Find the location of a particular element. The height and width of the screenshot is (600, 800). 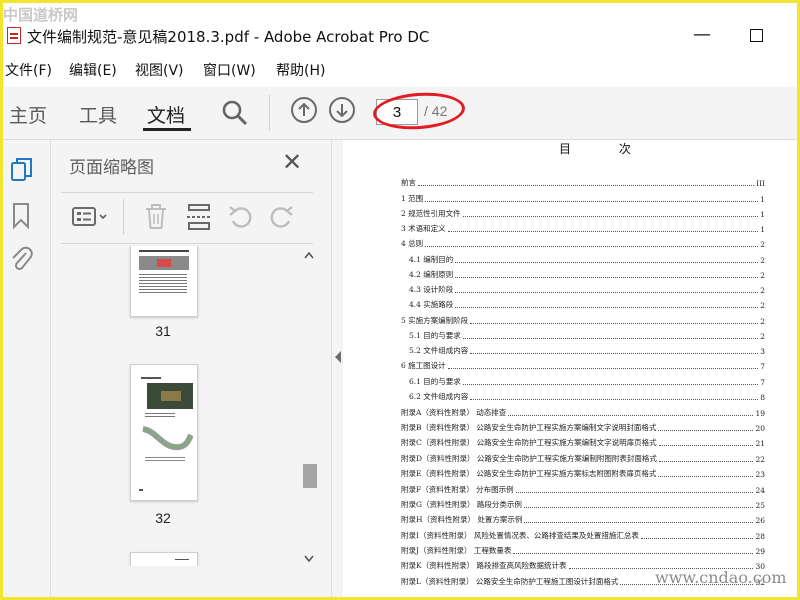

scrollbar-thumb is located at coordinates (310, 476).